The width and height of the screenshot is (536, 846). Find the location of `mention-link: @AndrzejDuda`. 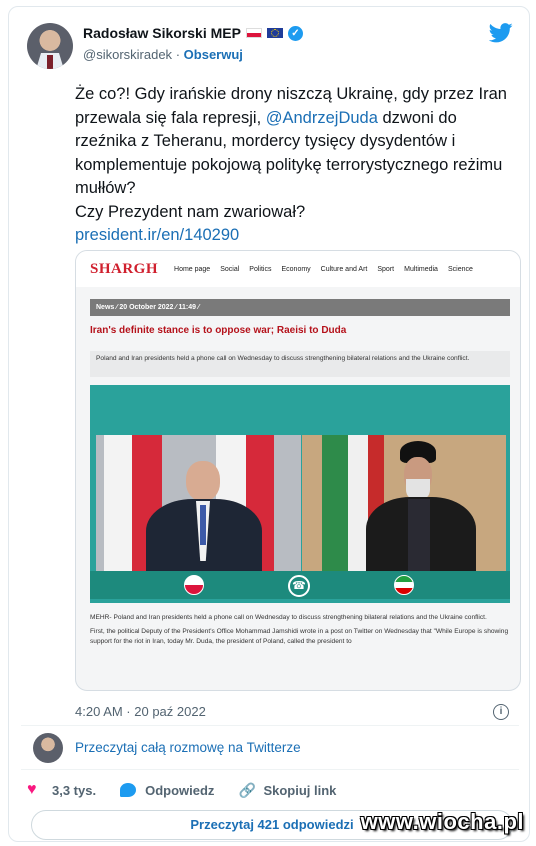

mention-link: @AndrzejDuda is located at coordinates (322, 118).